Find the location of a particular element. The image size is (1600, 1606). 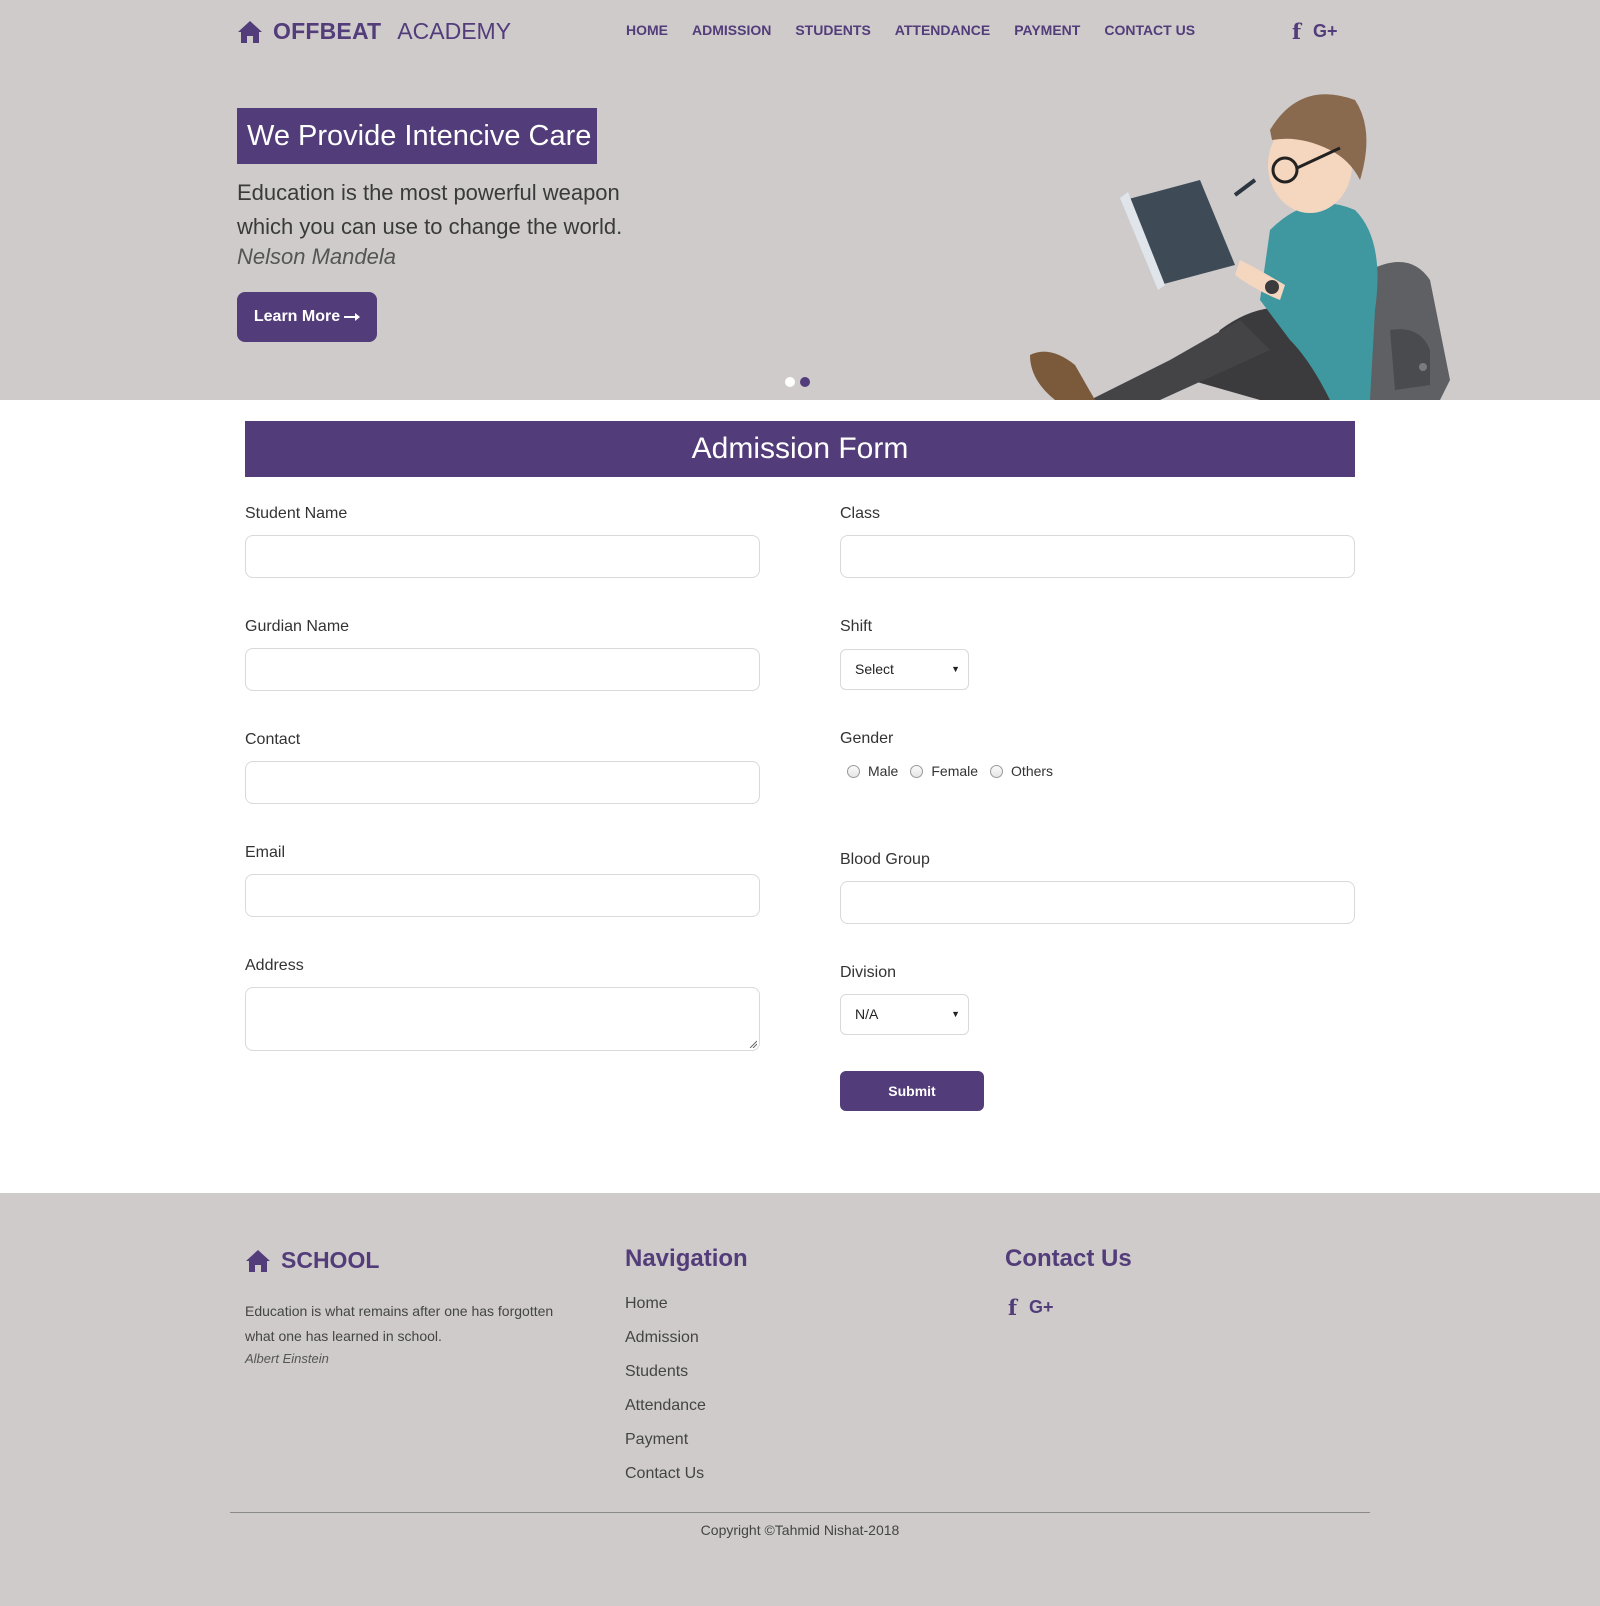

gender-male-radio is located at coordinates (853, 771).